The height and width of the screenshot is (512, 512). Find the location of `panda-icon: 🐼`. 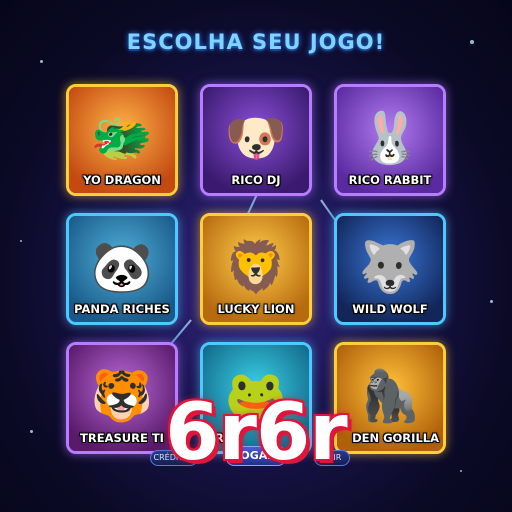

panda-icon: 🐼 is located at coordinates (122, 266).